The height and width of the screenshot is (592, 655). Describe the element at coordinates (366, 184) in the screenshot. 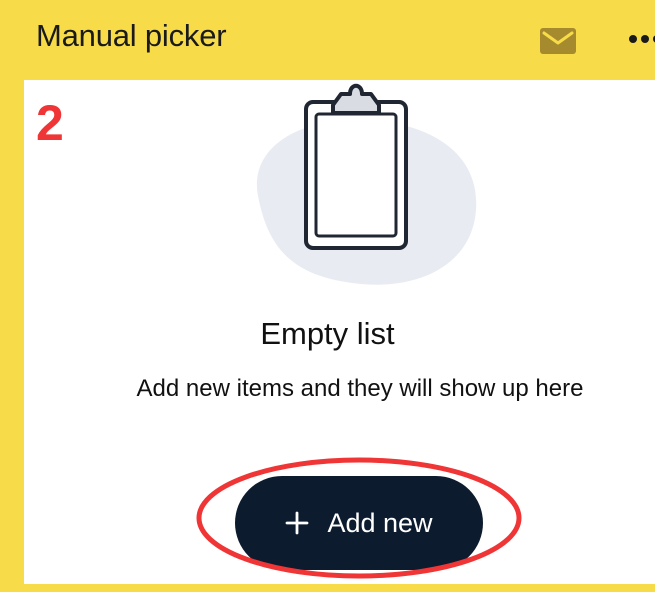

I see `clipboard-icon` at that location.